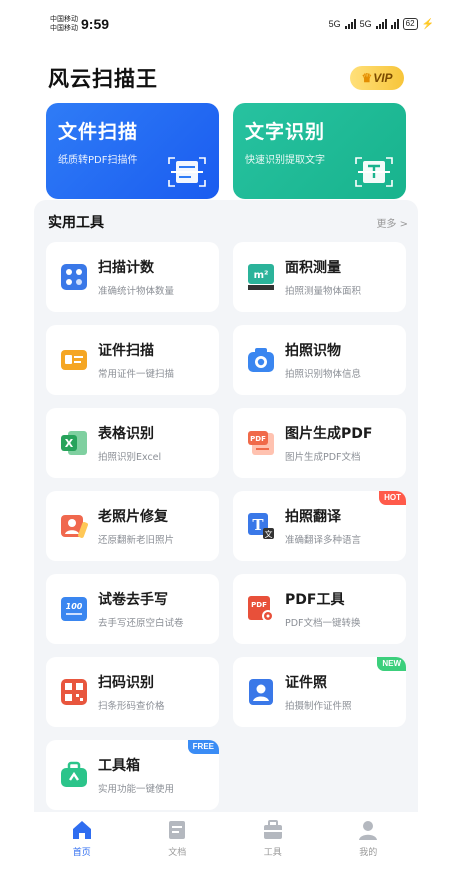  I want to click on svg-text: X, so click(69, 443).